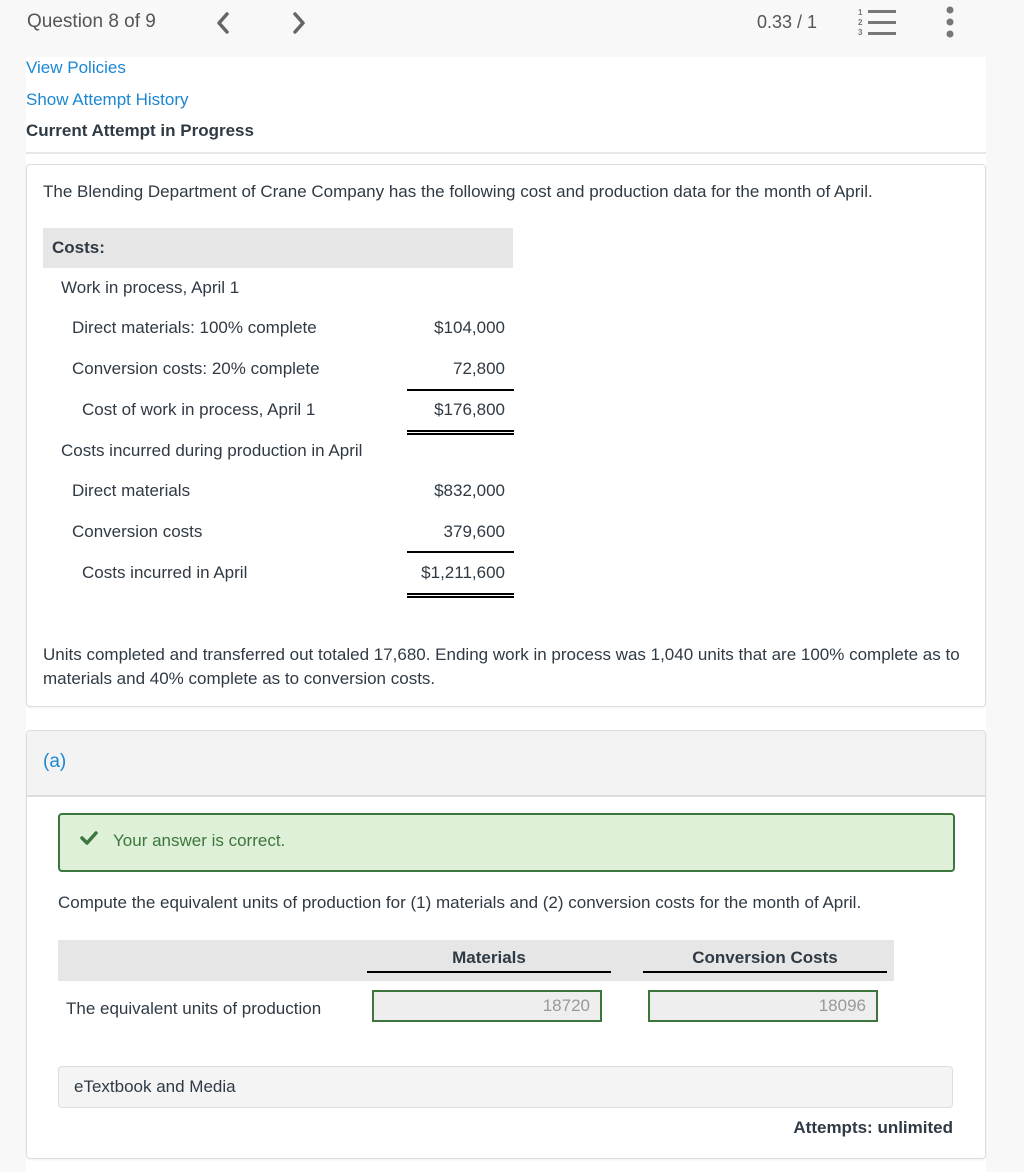 The image size is (1024, 1172). I want to click on equivalent-units-header: Materials Conversion Costs, so click(476, 960).